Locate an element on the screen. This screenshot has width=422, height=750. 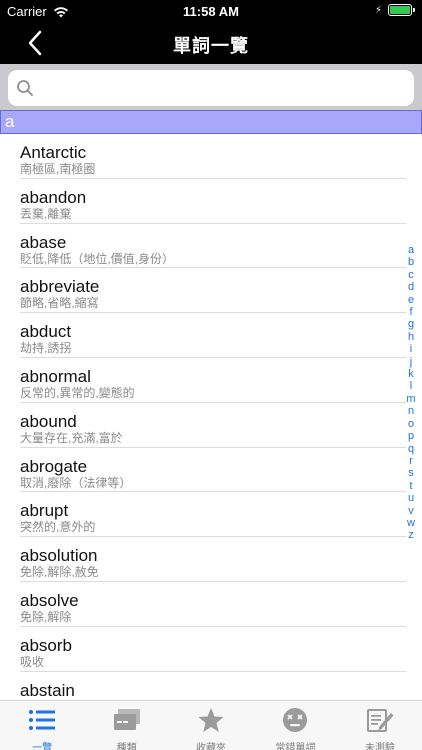
word-text: abrogate is located at coordinates (54, 466).